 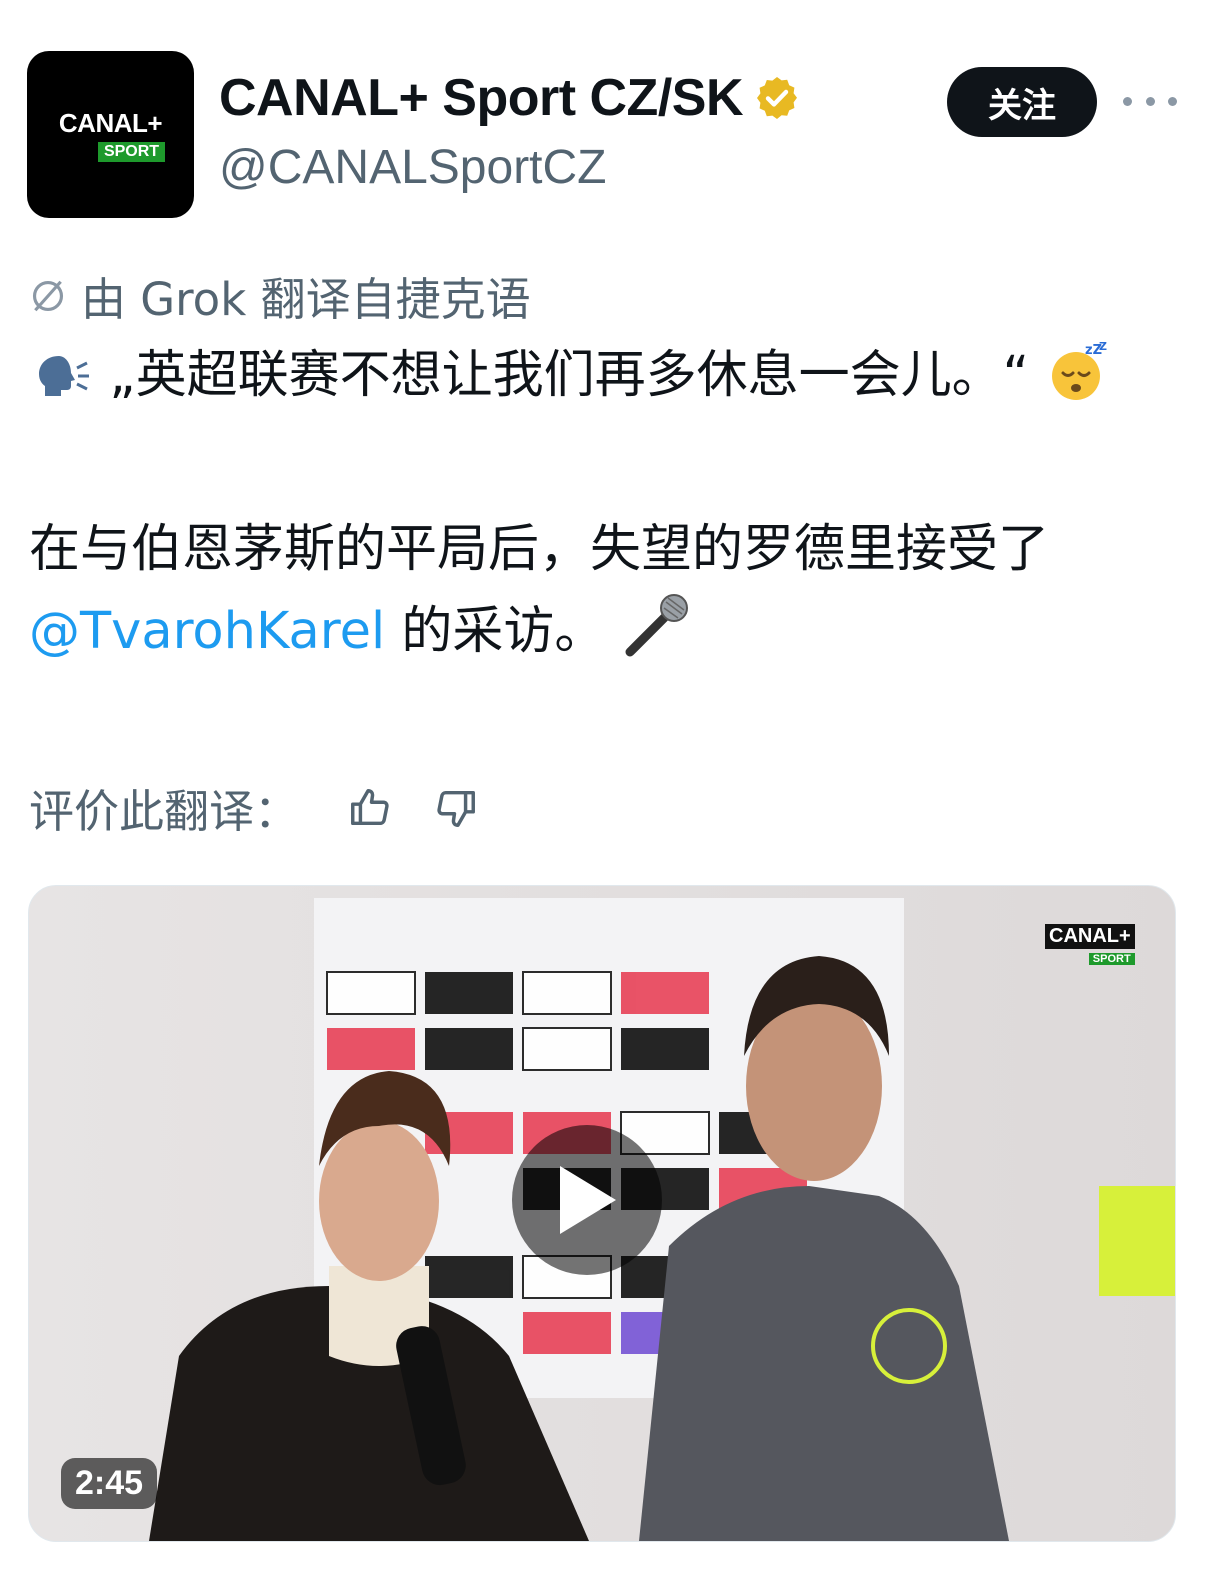 I want to click on rate-translation: 评价此翻译：, so click(x=254, y=807).